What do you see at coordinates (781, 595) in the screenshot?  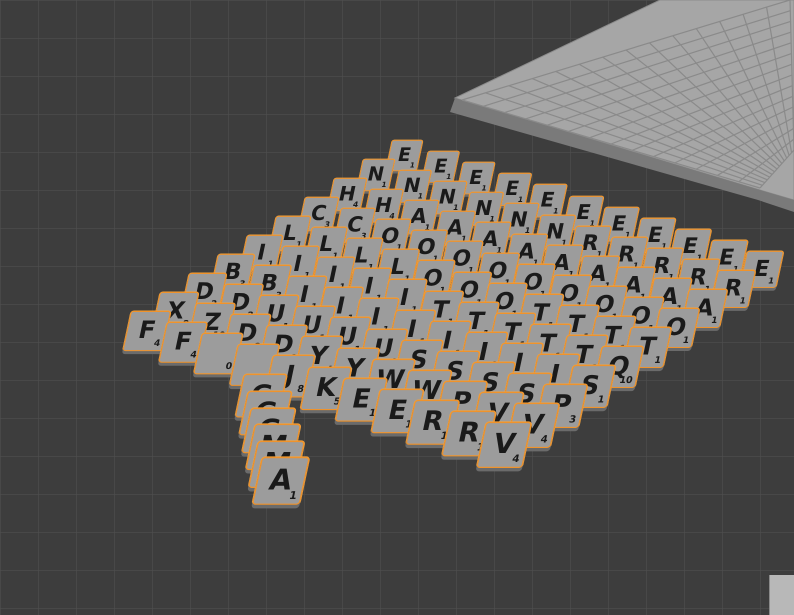 I see `board-edge-fragment` at bounding box center [781, 595].